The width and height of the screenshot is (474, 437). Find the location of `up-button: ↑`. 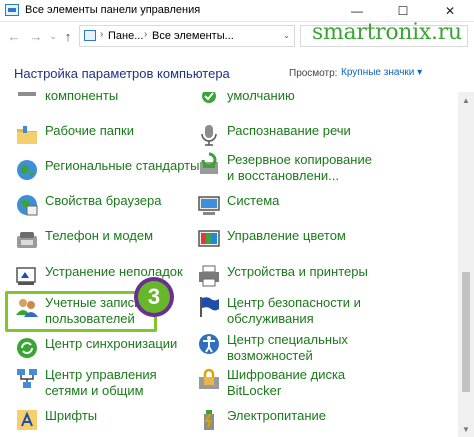

up-button: ↑ is located at coordinates (68, 36).